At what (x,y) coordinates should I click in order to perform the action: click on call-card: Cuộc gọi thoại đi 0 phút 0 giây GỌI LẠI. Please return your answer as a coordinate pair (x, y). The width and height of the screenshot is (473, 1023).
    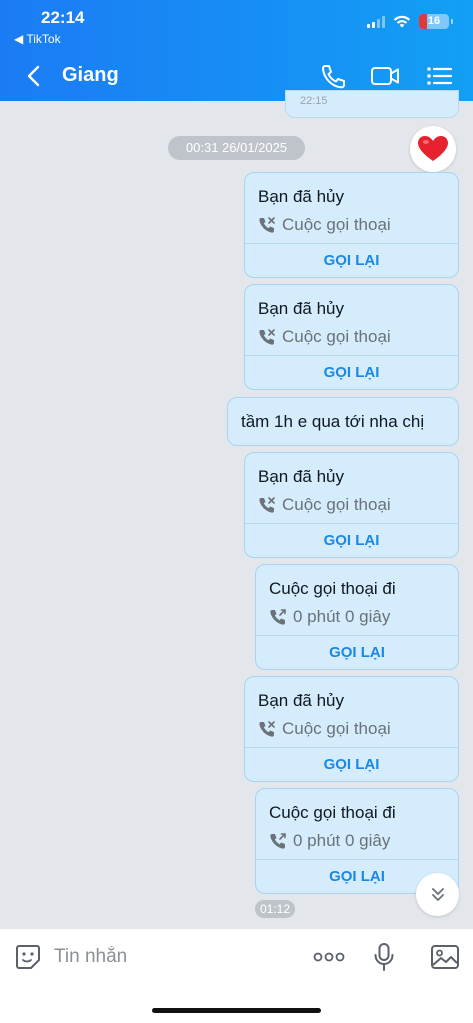
    Looking at the image, I should click on (357, 617).